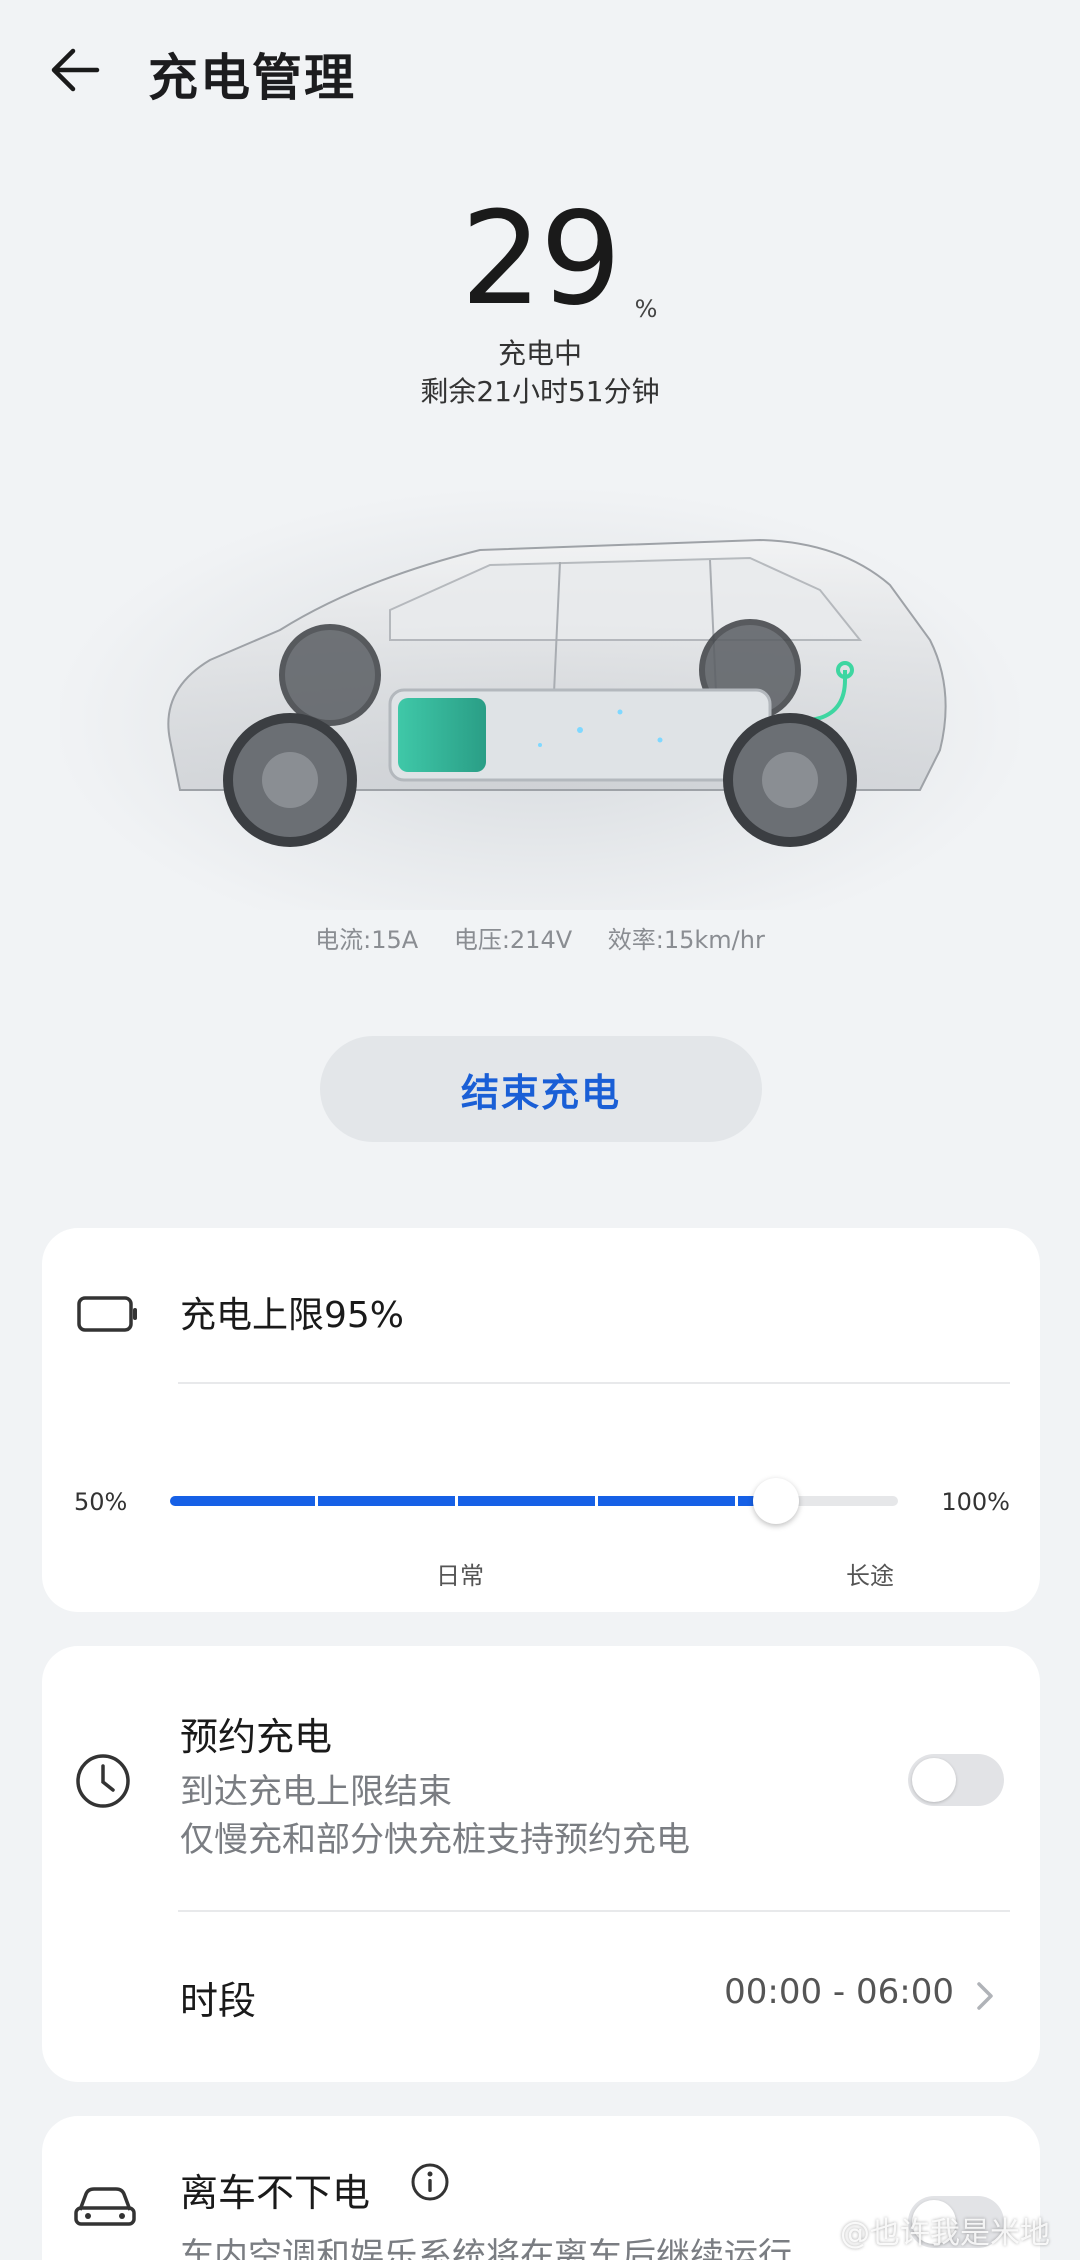 This screenshot has height=2260, width=1080. Describe the element at coordinates (540, 391) in the screenshot. I see `remaining-time: 剩余21小时51分钟` at that location.